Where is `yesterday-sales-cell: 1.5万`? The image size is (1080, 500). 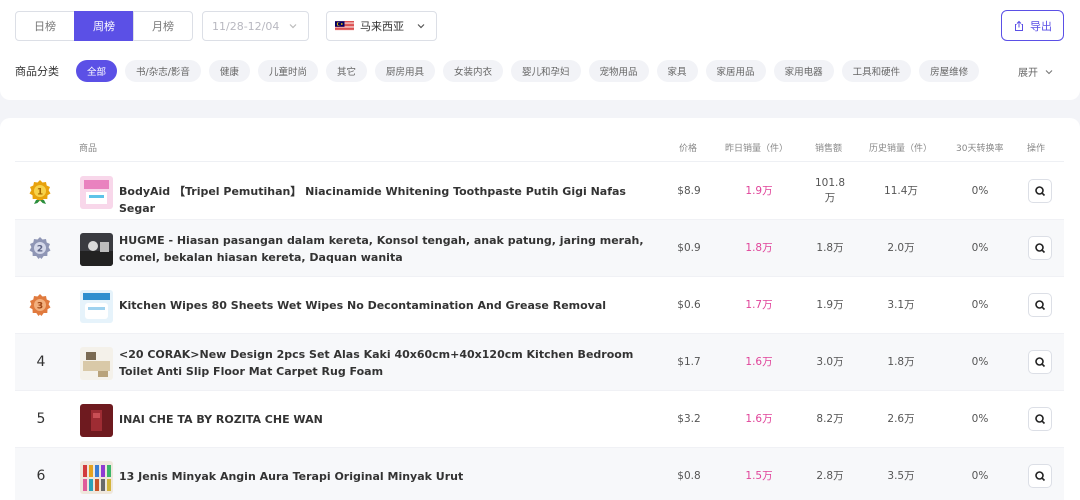
yesterday-sales-cell: 1.5万 is located at coordinates (759, 476).